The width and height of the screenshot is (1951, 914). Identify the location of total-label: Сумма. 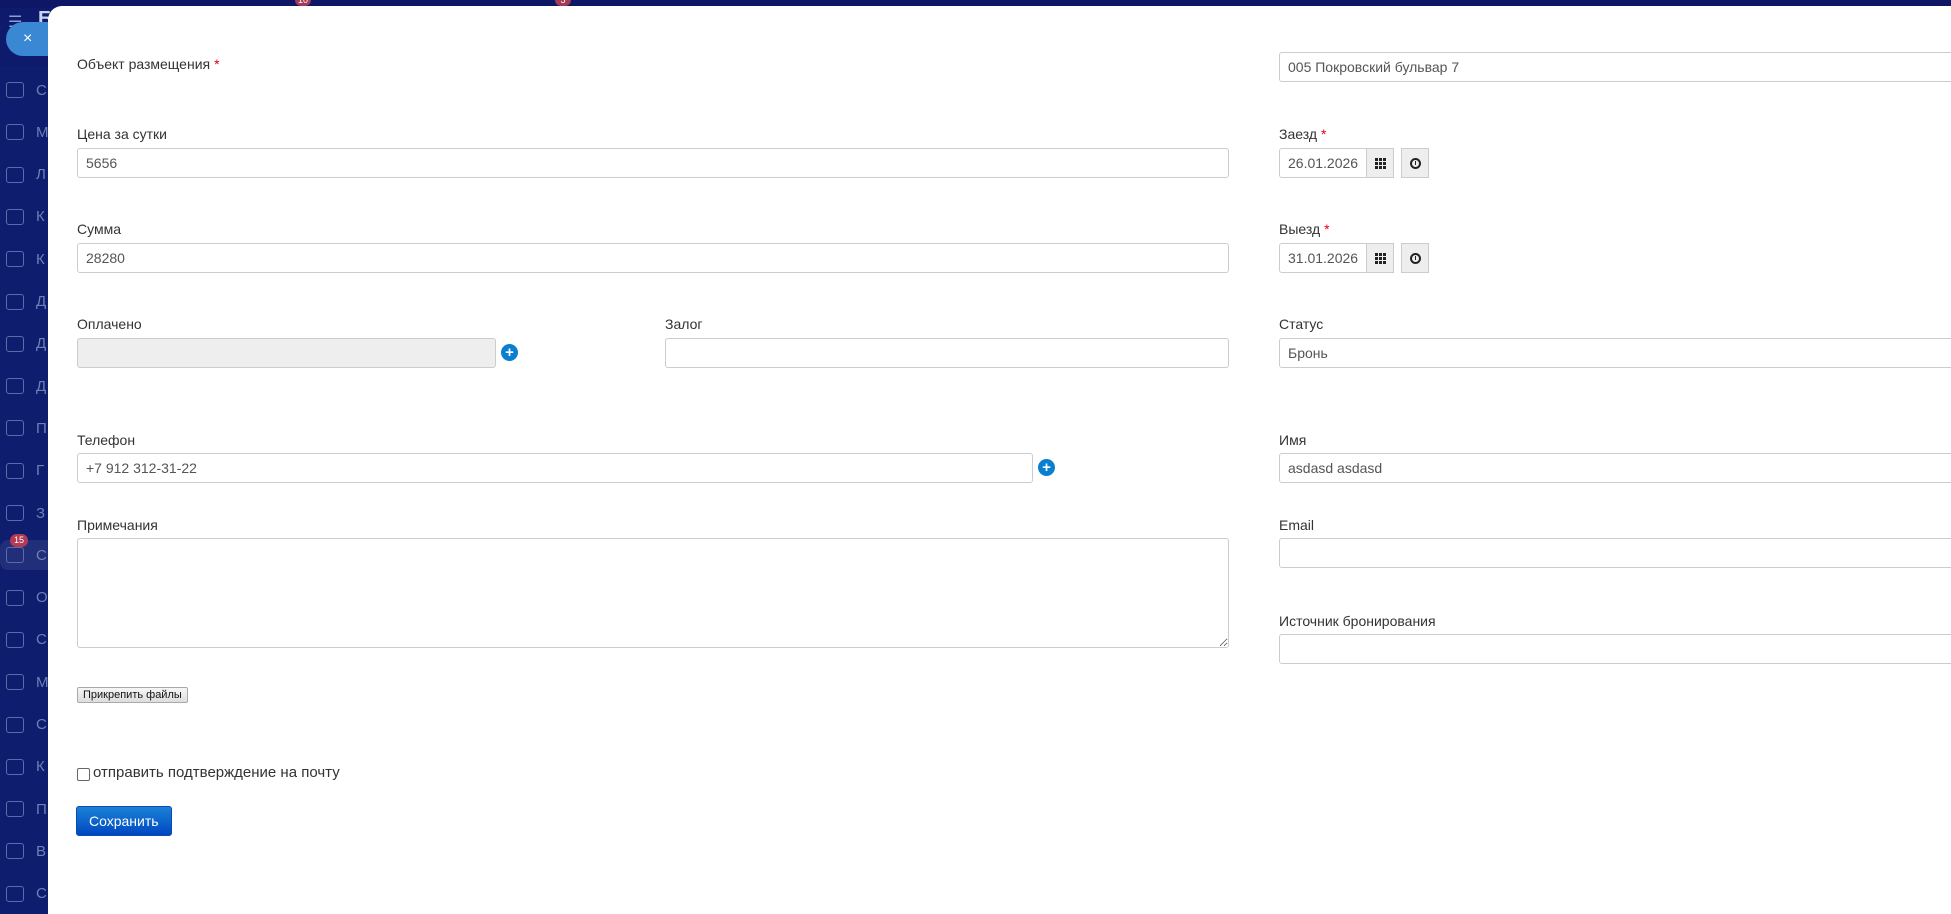
(99, 229).